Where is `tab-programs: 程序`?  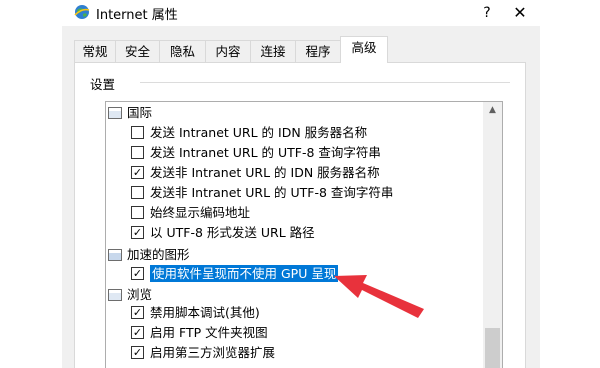 tab-programs: 程序 is located at coordinates (318, 51).